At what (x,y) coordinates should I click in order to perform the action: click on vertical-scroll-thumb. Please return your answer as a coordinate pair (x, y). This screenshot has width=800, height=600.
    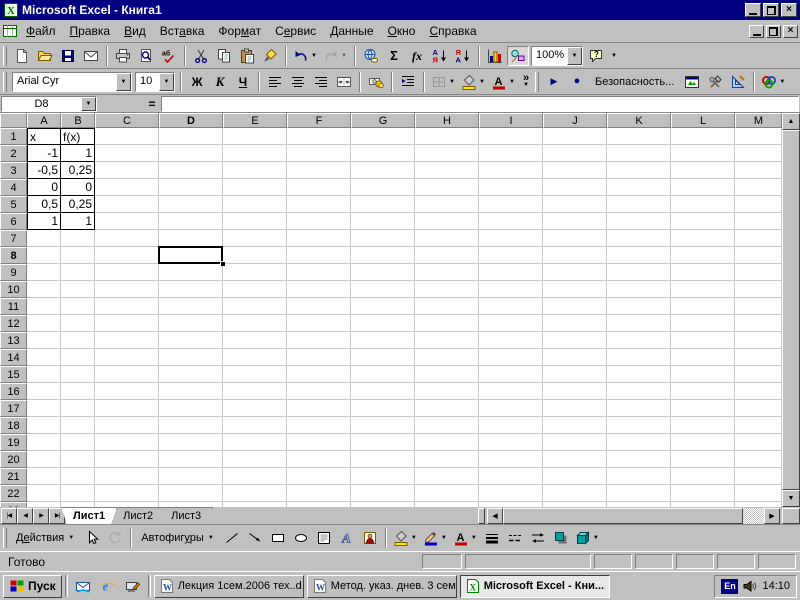
    Looking at the image, I should click on (791, 310).